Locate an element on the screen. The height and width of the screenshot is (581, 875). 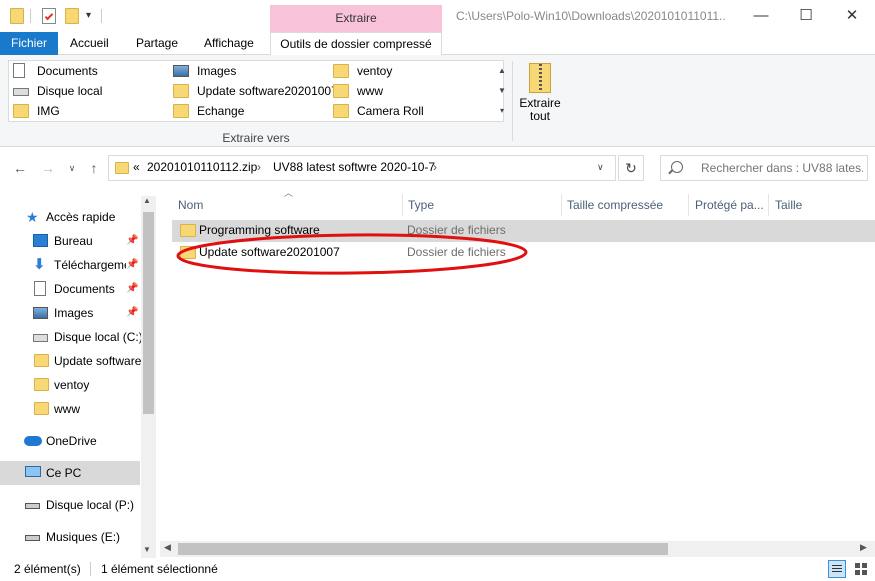
new-folder-icon is located at coordinates (72, 16).